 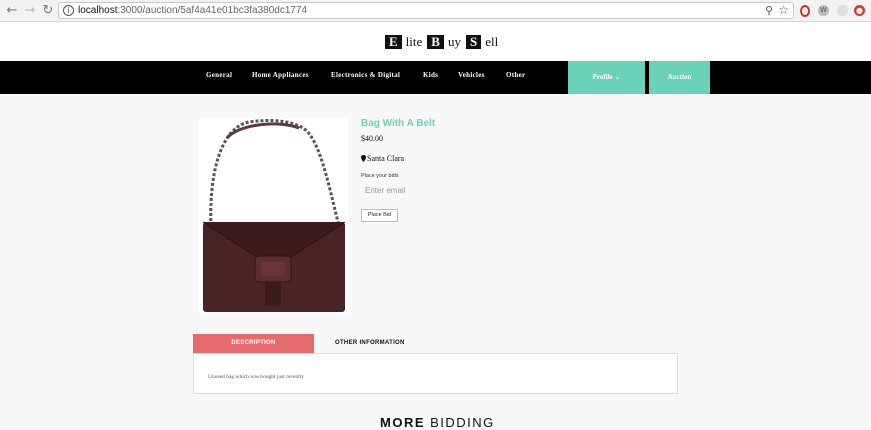 I want to click on url-path: :3000/auction/5af4a41e01bc3fa380dc1774, so click(x=212, y=10).